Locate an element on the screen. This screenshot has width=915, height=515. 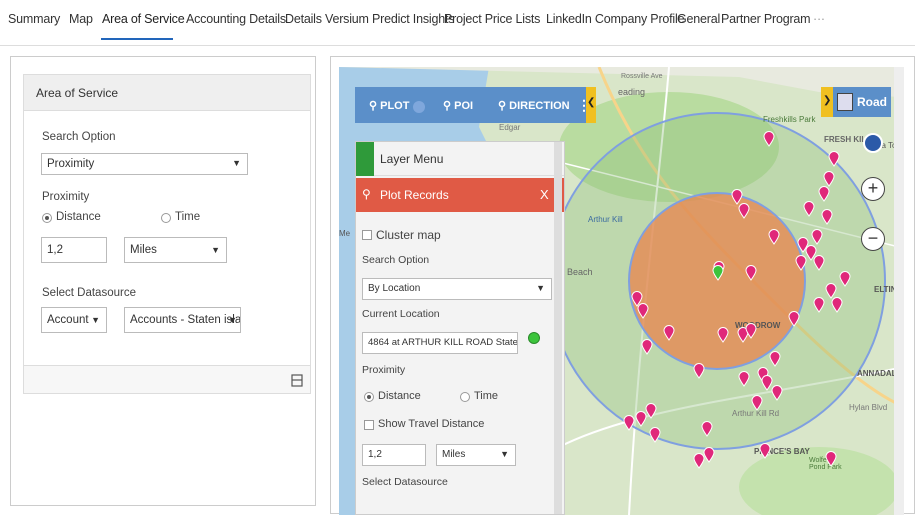
close-button: X is located at coordinates (544, 194).